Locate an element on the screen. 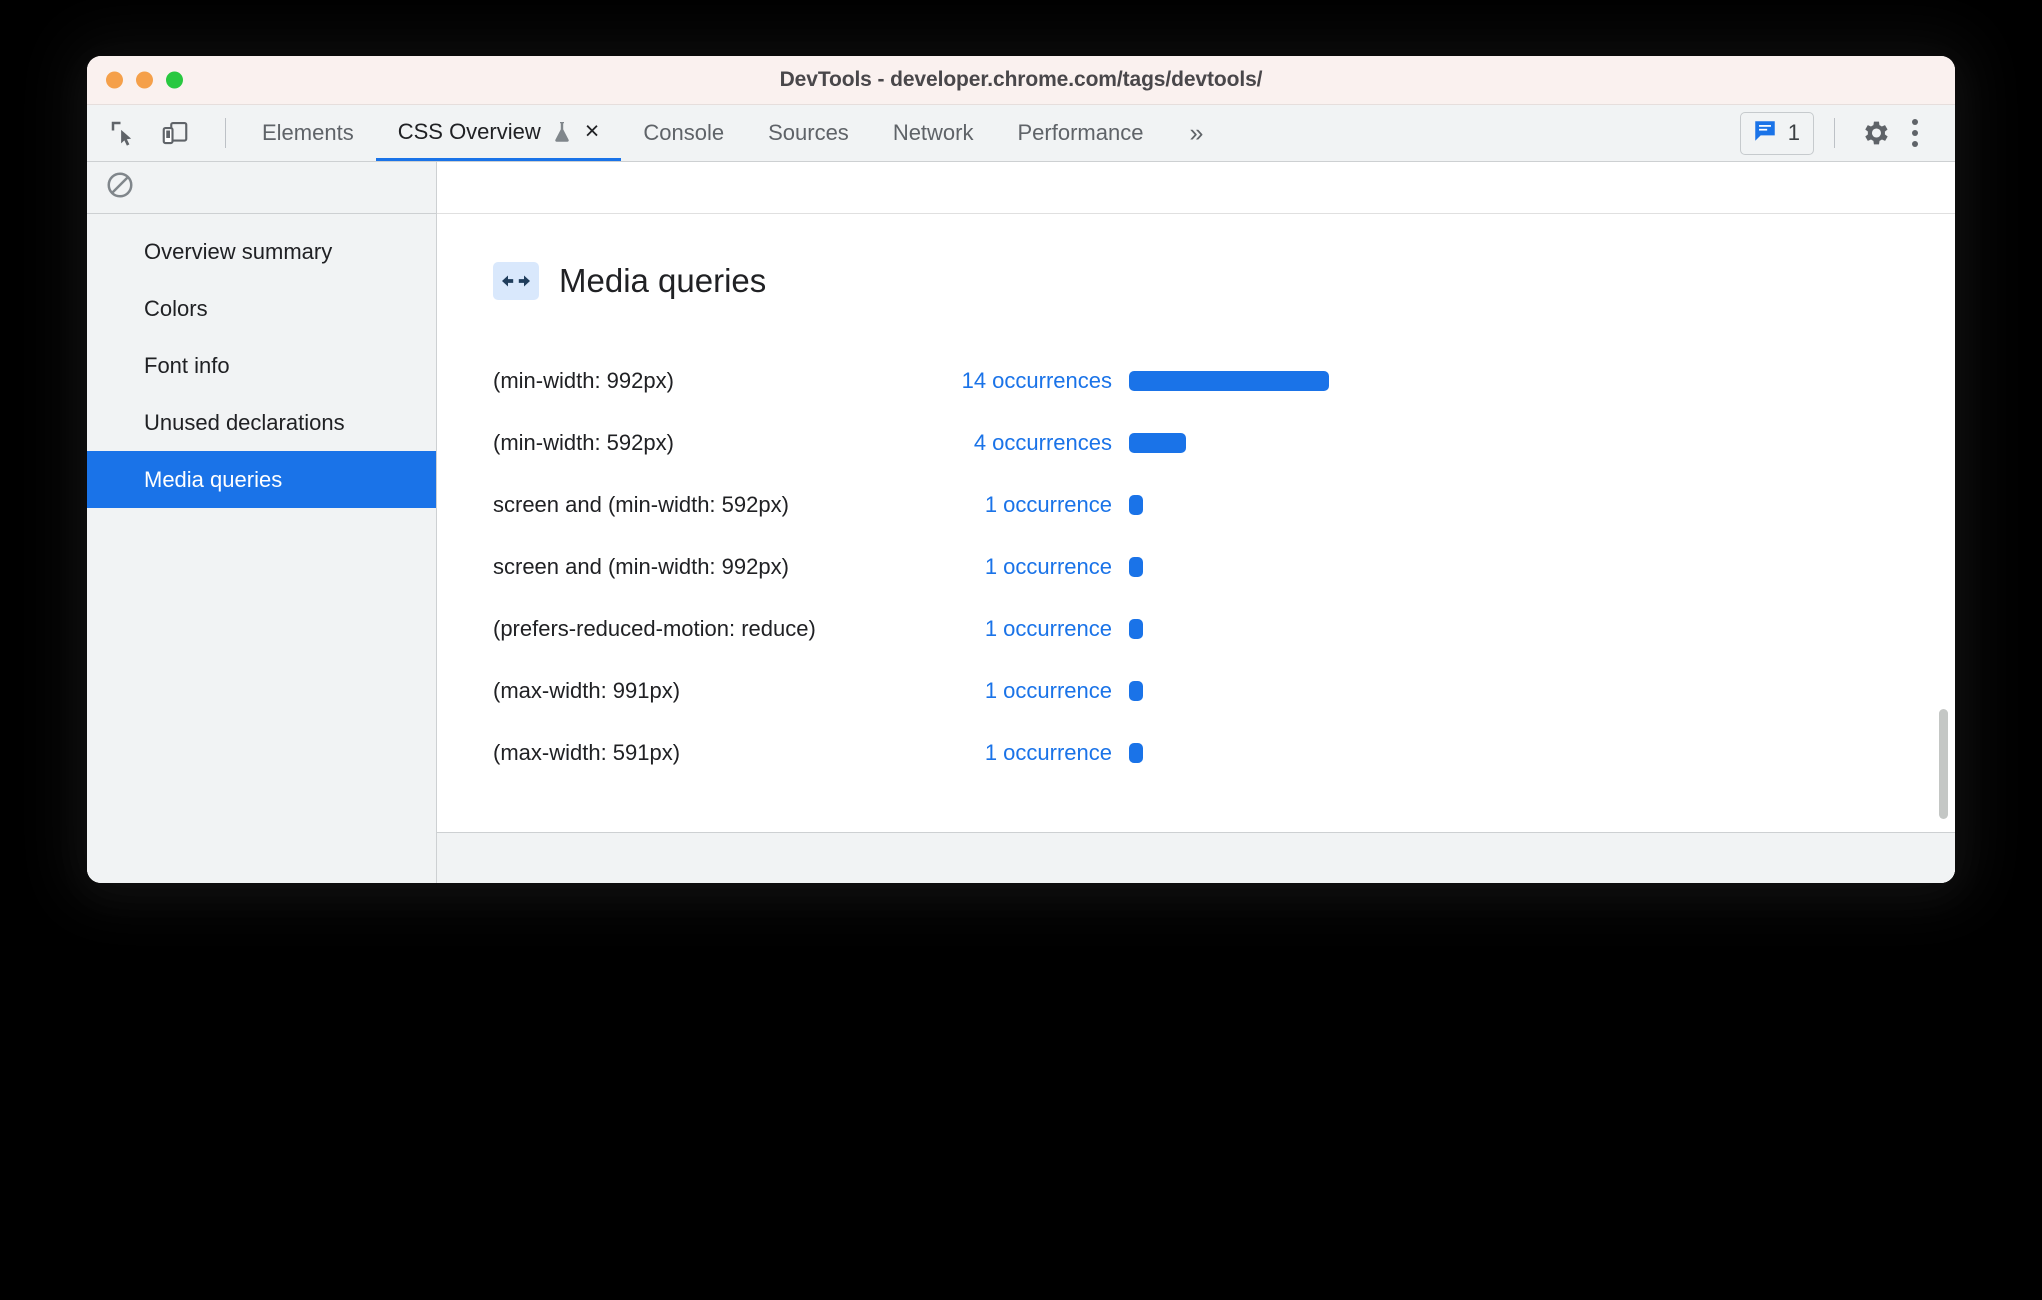 The image size is (2042, 1300). close-window-button is located at coordinates (114, 80).